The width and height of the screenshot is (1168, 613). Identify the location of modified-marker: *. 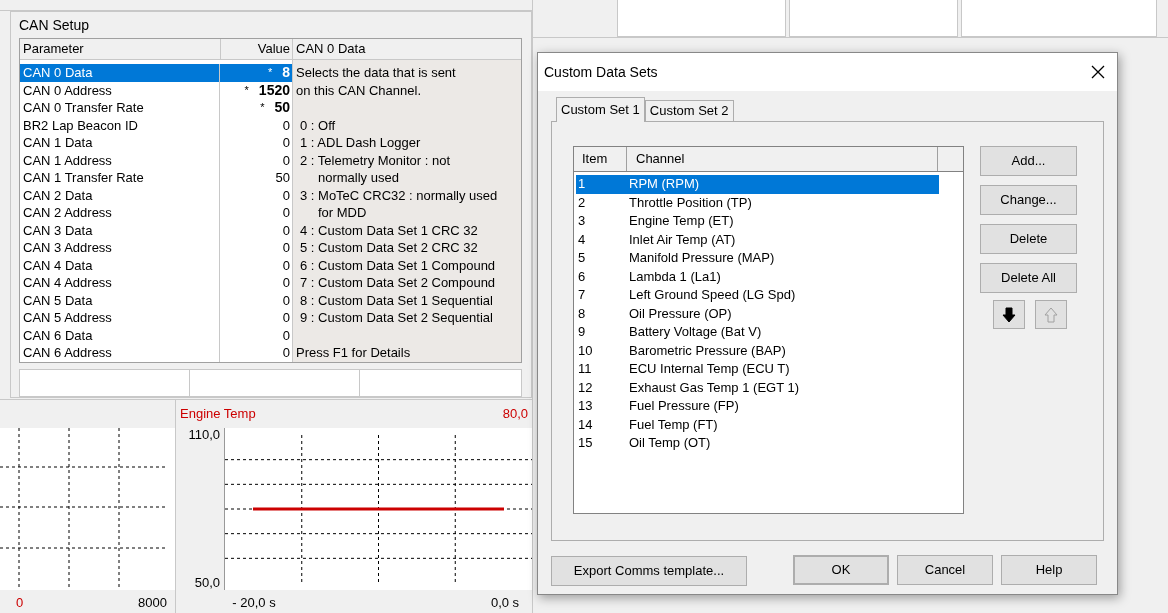
(270, 72).